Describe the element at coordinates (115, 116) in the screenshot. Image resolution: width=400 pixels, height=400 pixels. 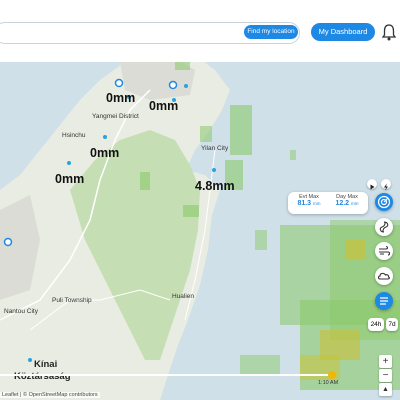
I see `place-label: Yangmei District` at that location.